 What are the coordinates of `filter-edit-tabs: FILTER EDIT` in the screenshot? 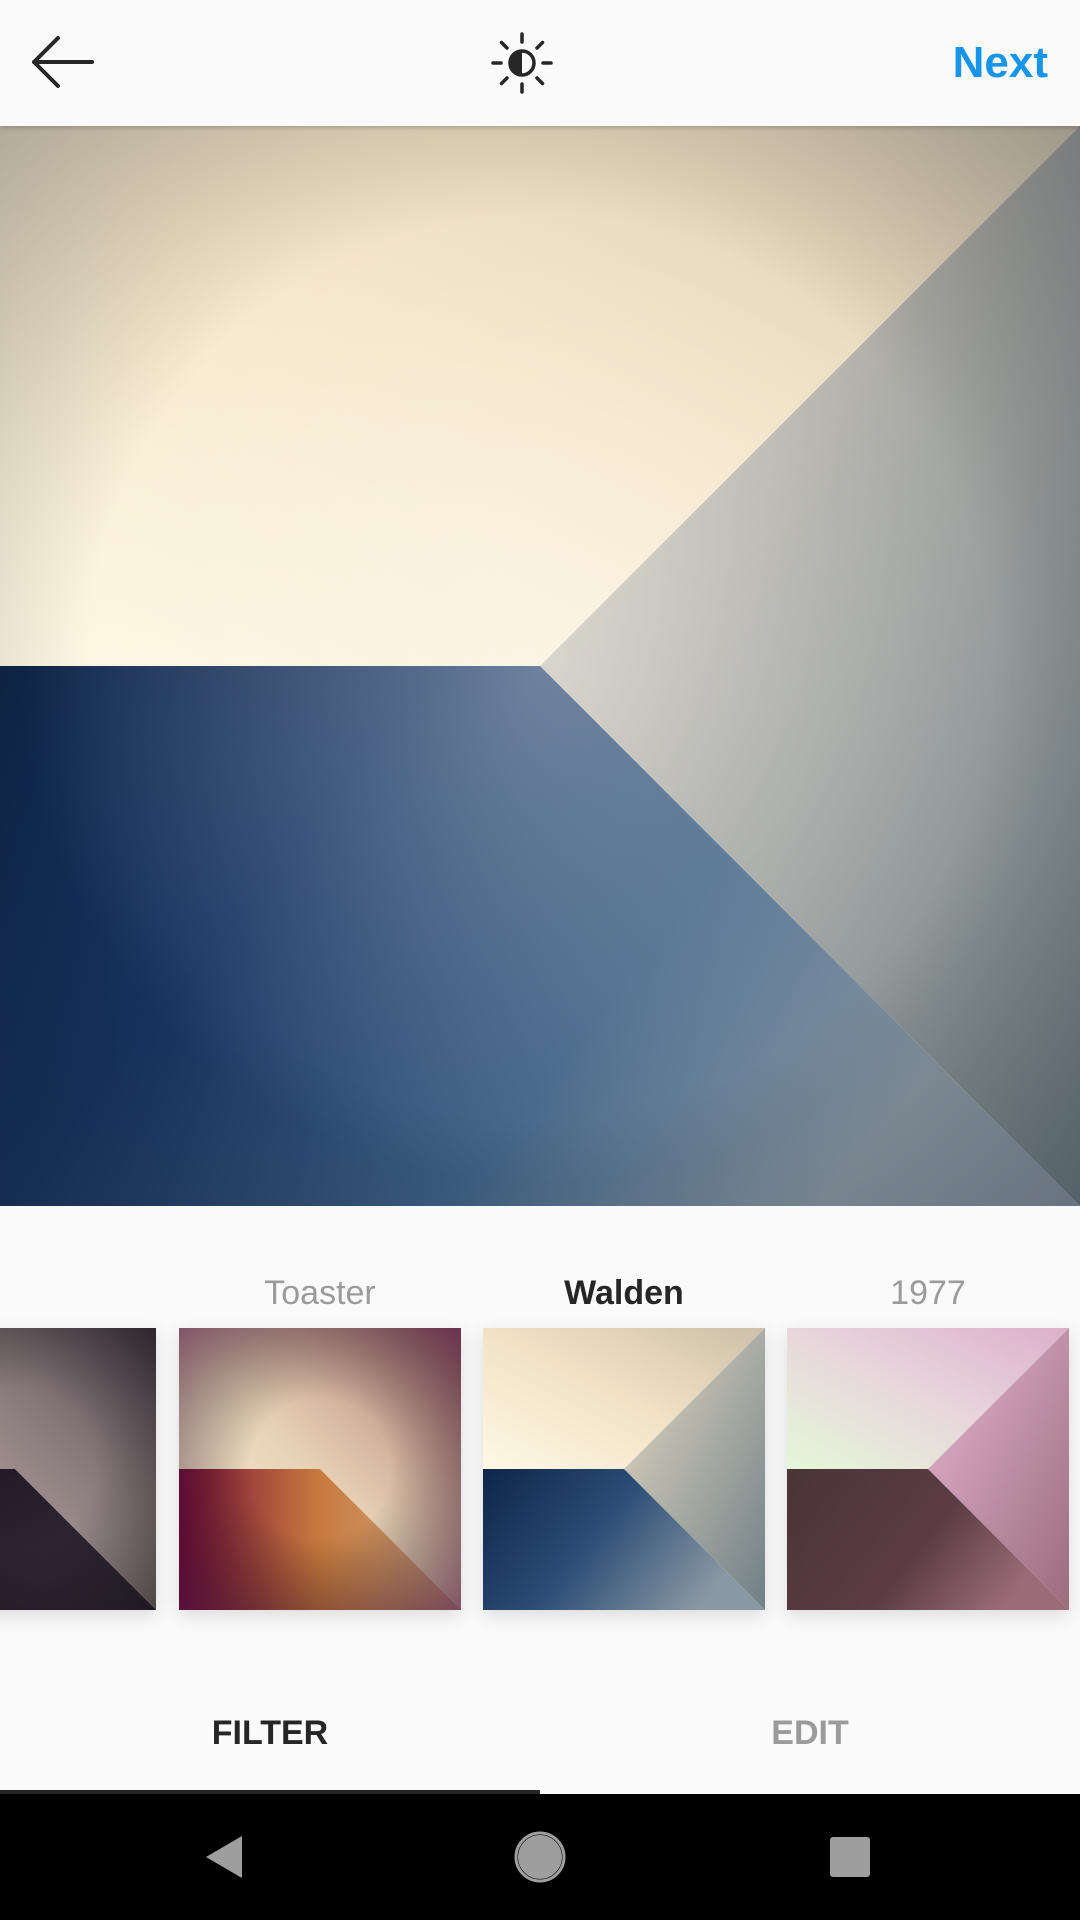 It's located at (540, 1733).